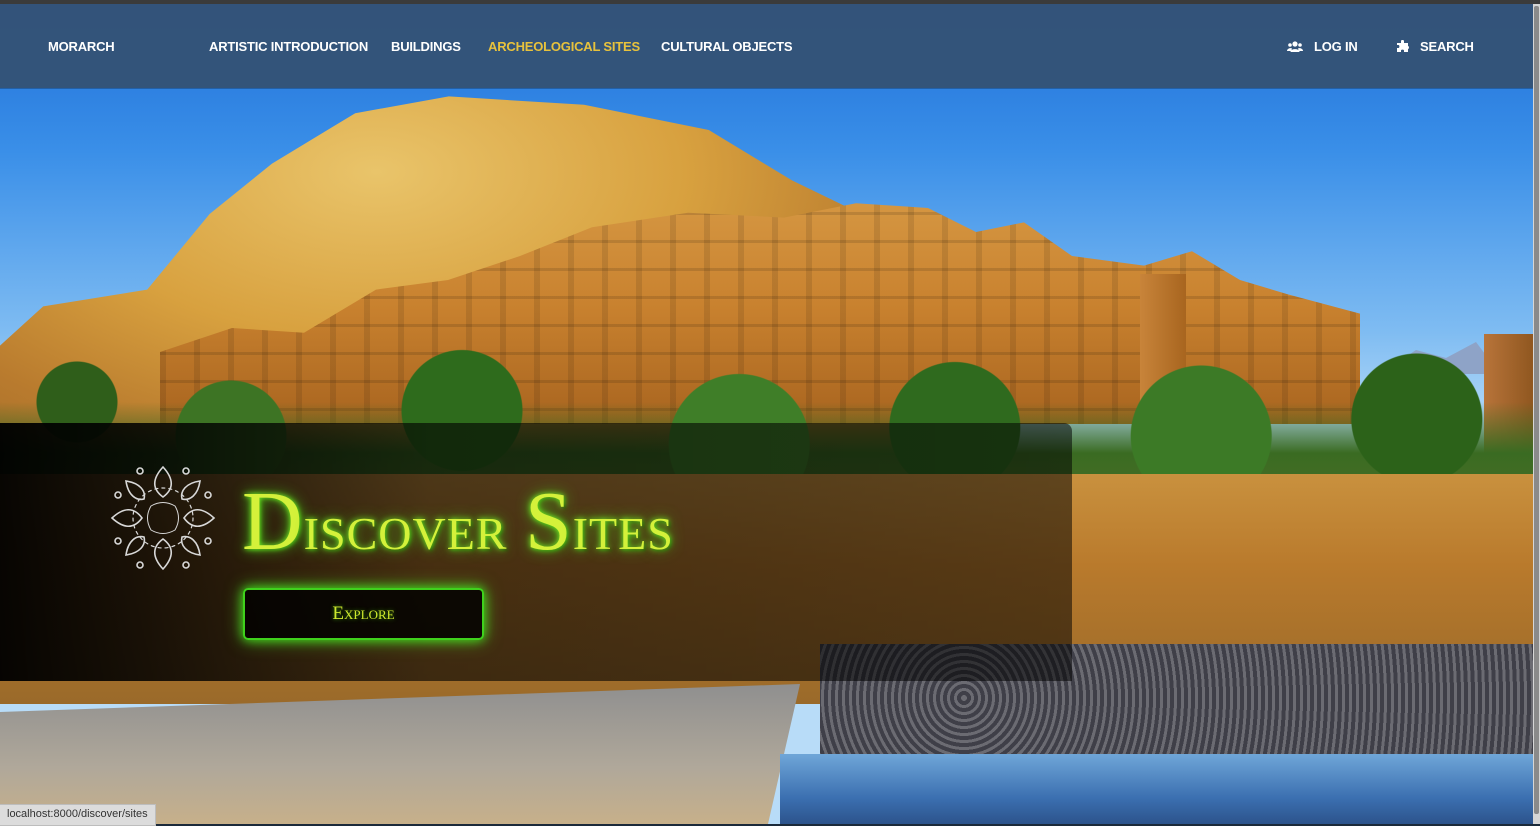 The height and width of the screenshot is (826, 1540). I want to click on login-link: LOG IN, so click(1322, 46).